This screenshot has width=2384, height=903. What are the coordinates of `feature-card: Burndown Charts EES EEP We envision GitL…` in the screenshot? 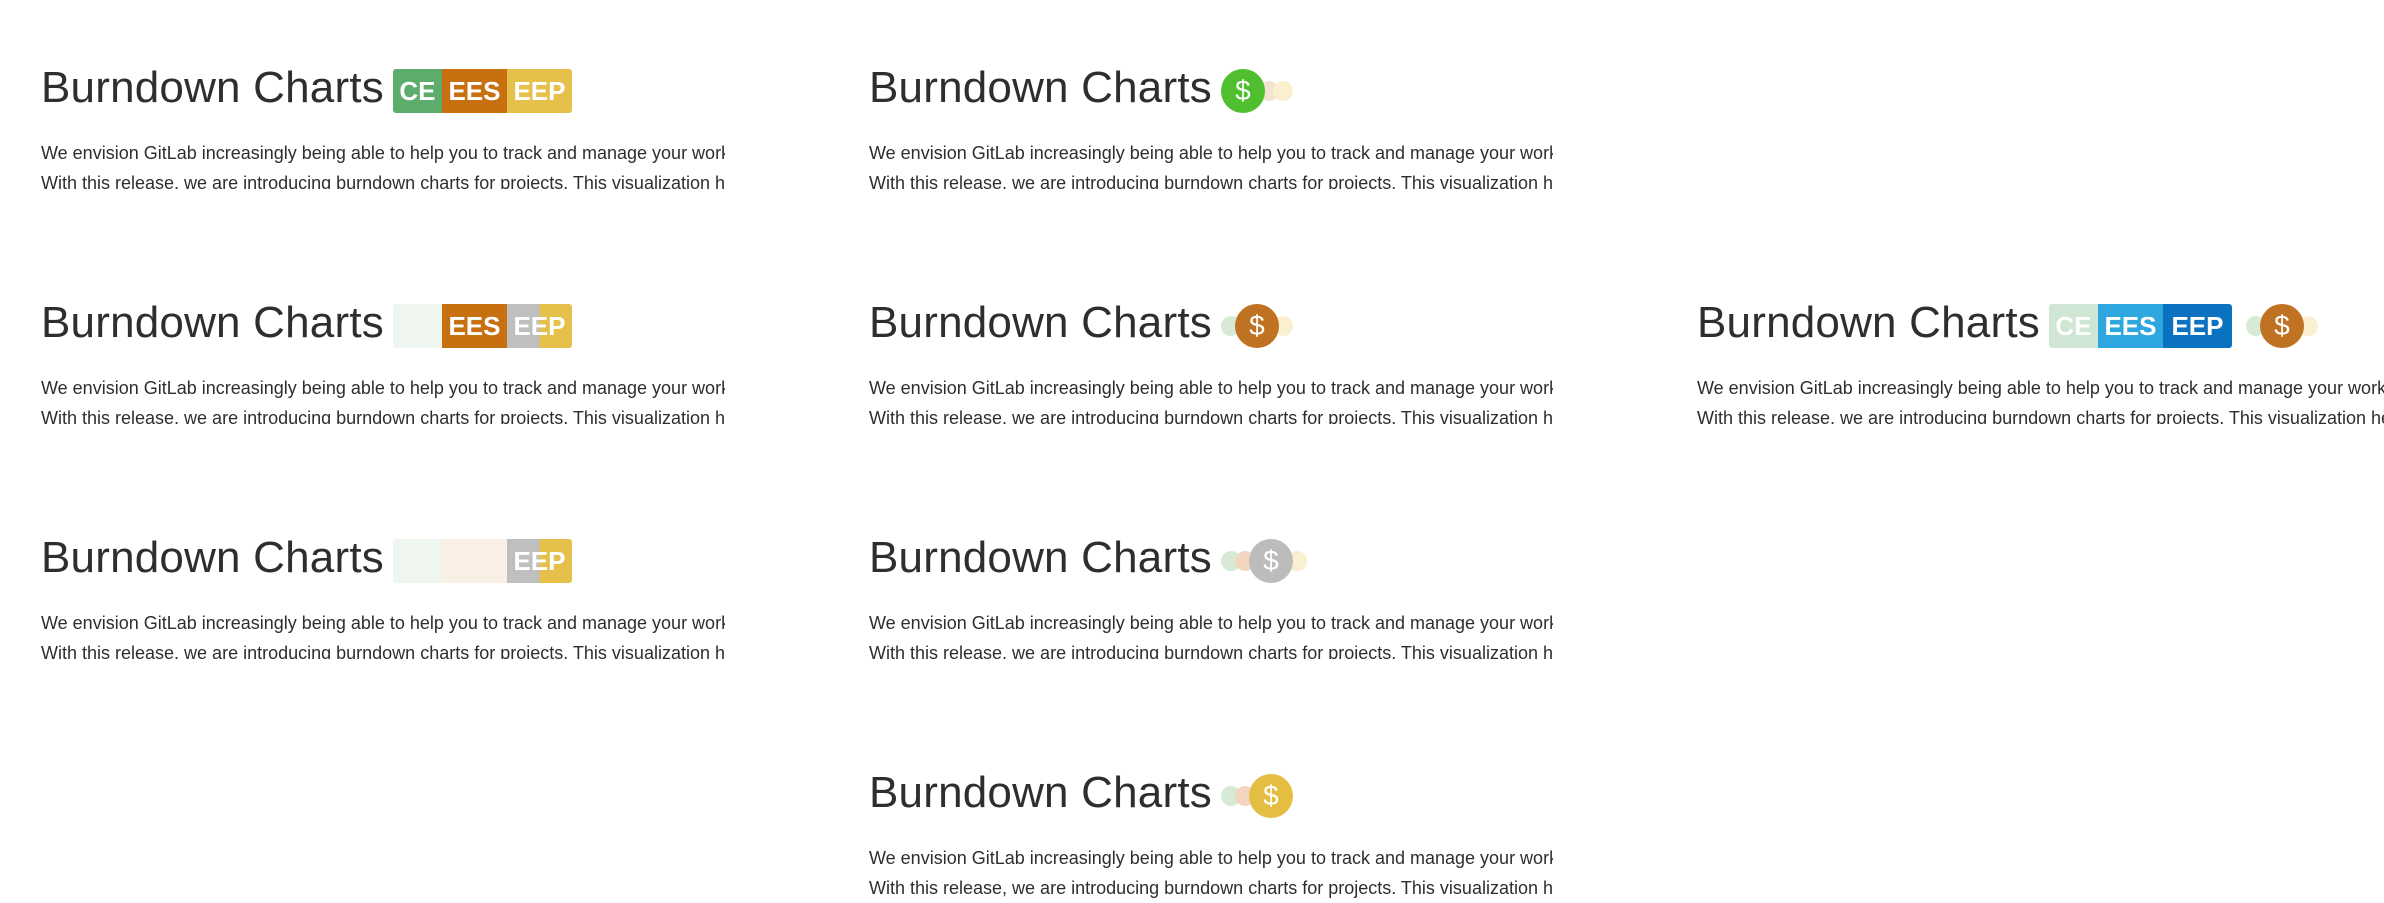 It's located at (383, 357).